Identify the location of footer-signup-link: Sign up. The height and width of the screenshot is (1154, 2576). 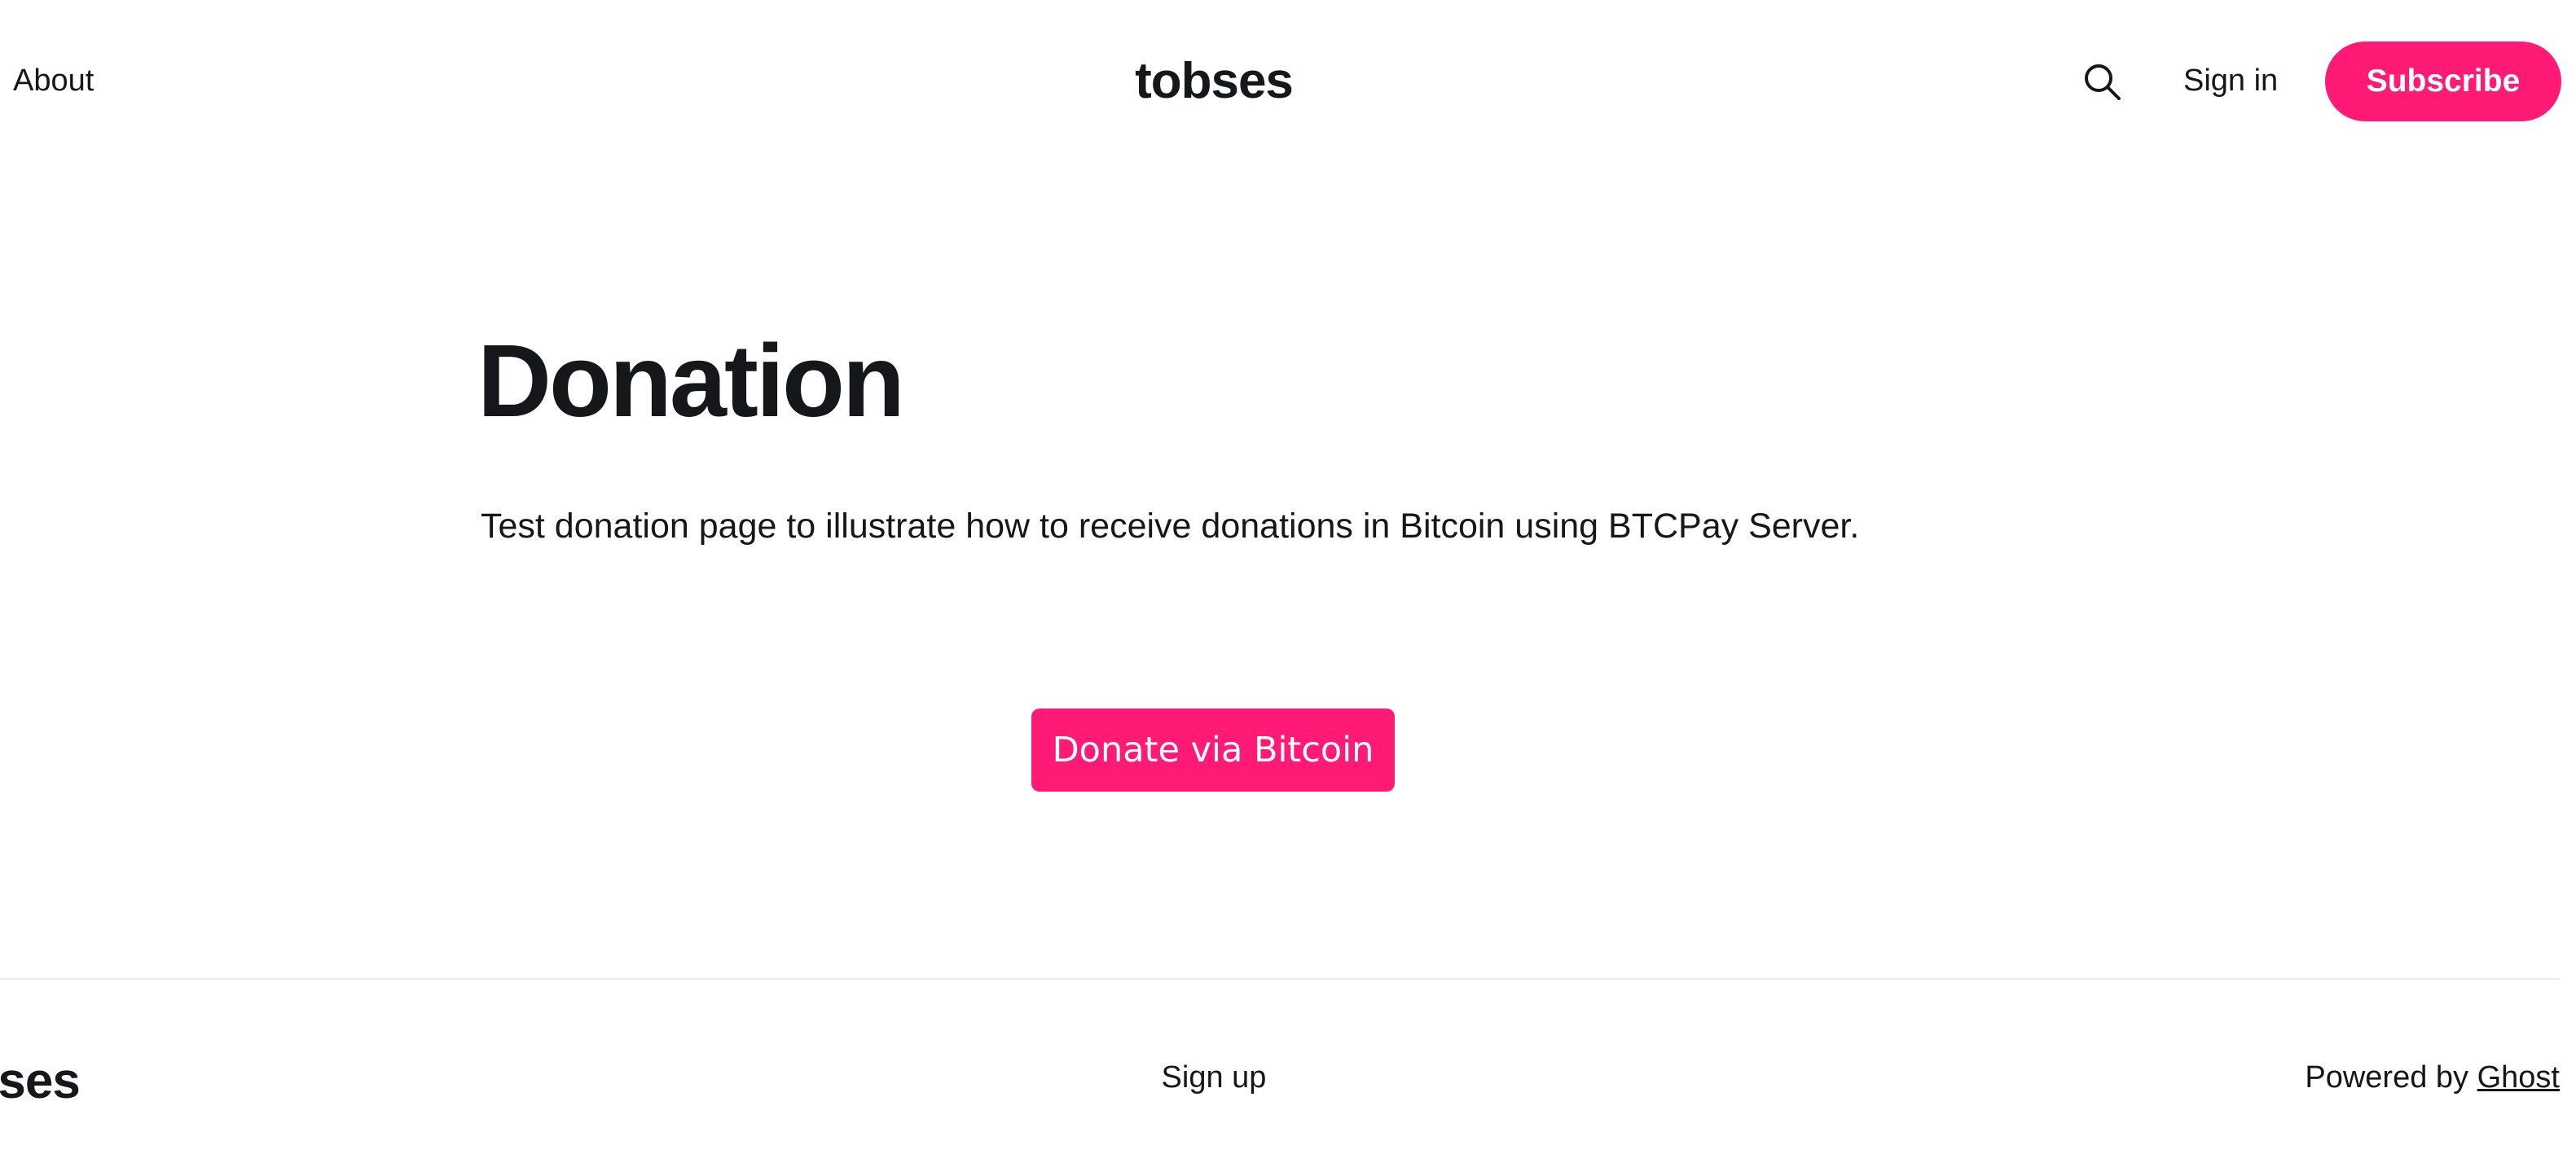
(1213, 1078).